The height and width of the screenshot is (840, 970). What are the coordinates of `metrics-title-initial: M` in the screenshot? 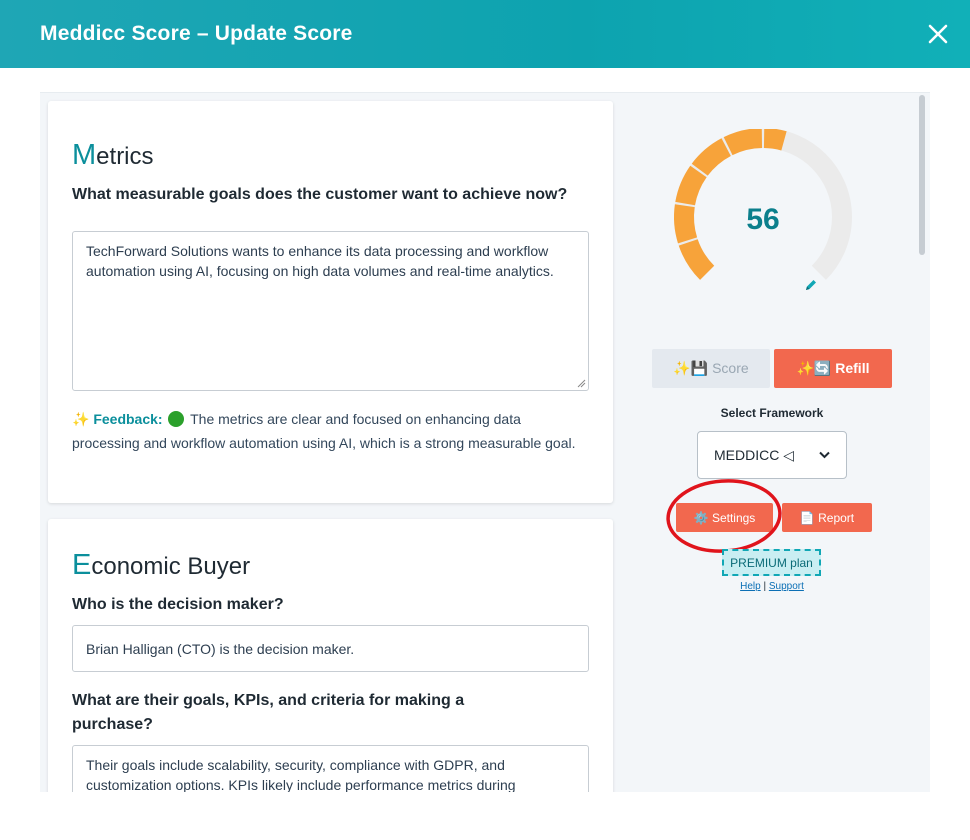 It's located at (84, 155).